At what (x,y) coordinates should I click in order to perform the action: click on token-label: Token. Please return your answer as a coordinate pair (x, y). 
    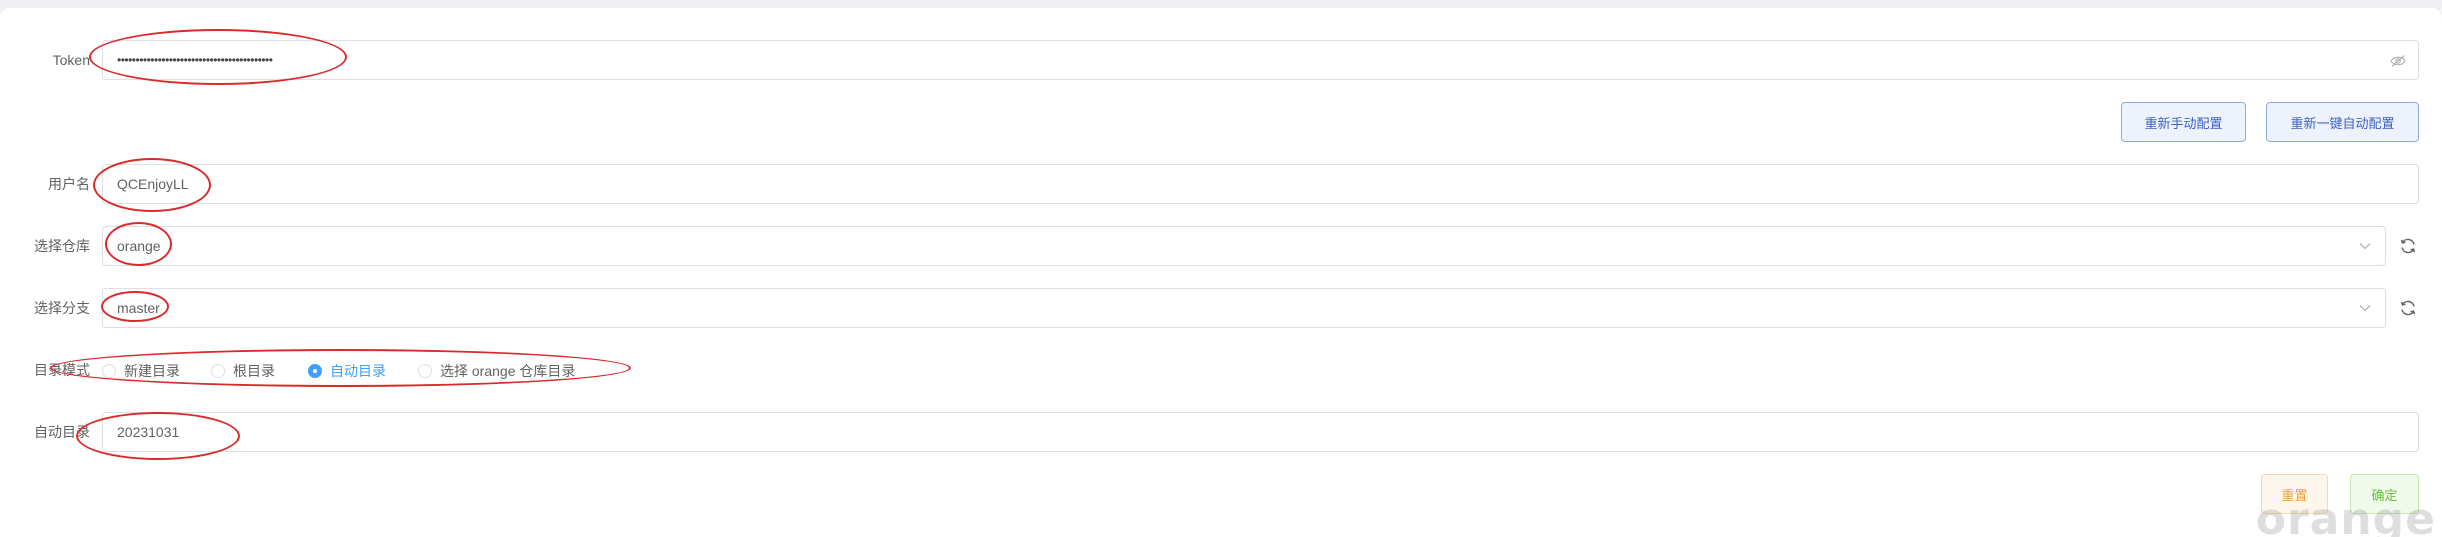
    Looking at the image, I should click on (71, 60).